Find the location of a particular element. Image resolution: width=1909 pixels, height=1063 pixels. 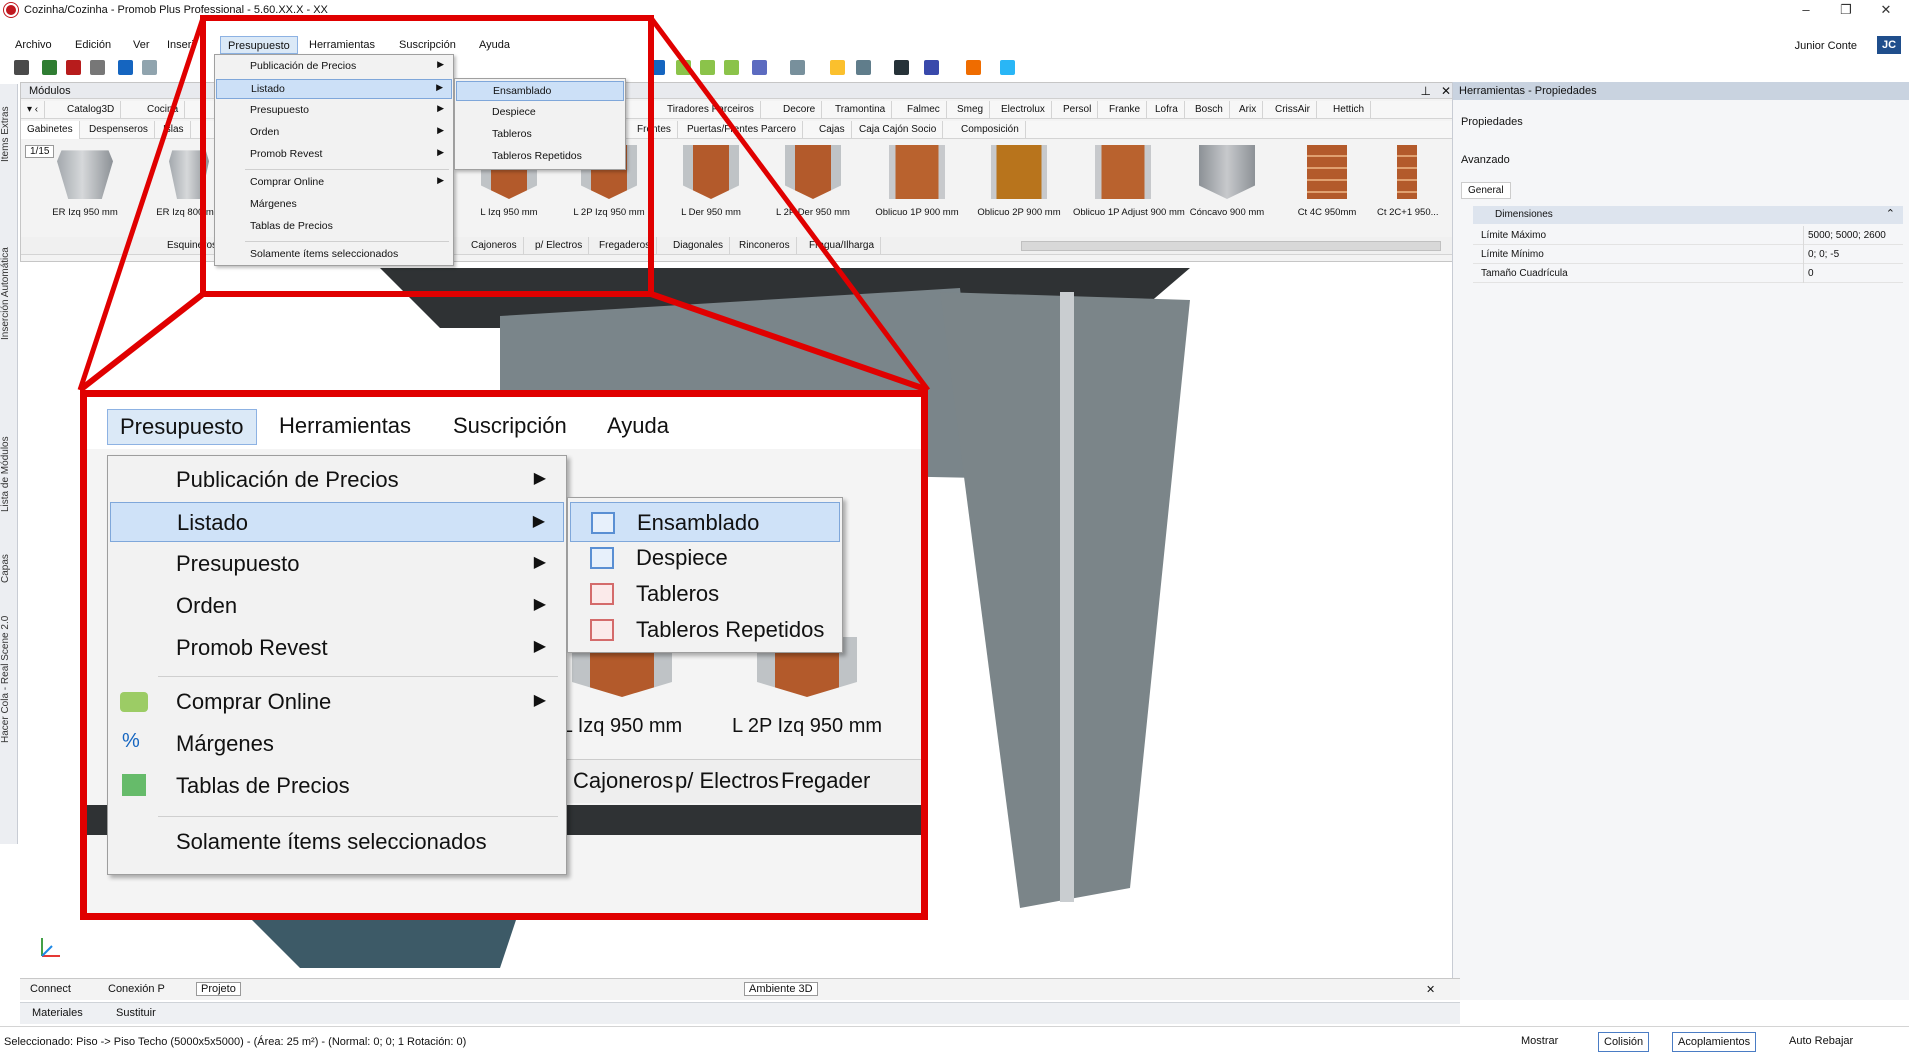

zoom-item-margenes: % Márgenes is located at coordinates (337, 744).